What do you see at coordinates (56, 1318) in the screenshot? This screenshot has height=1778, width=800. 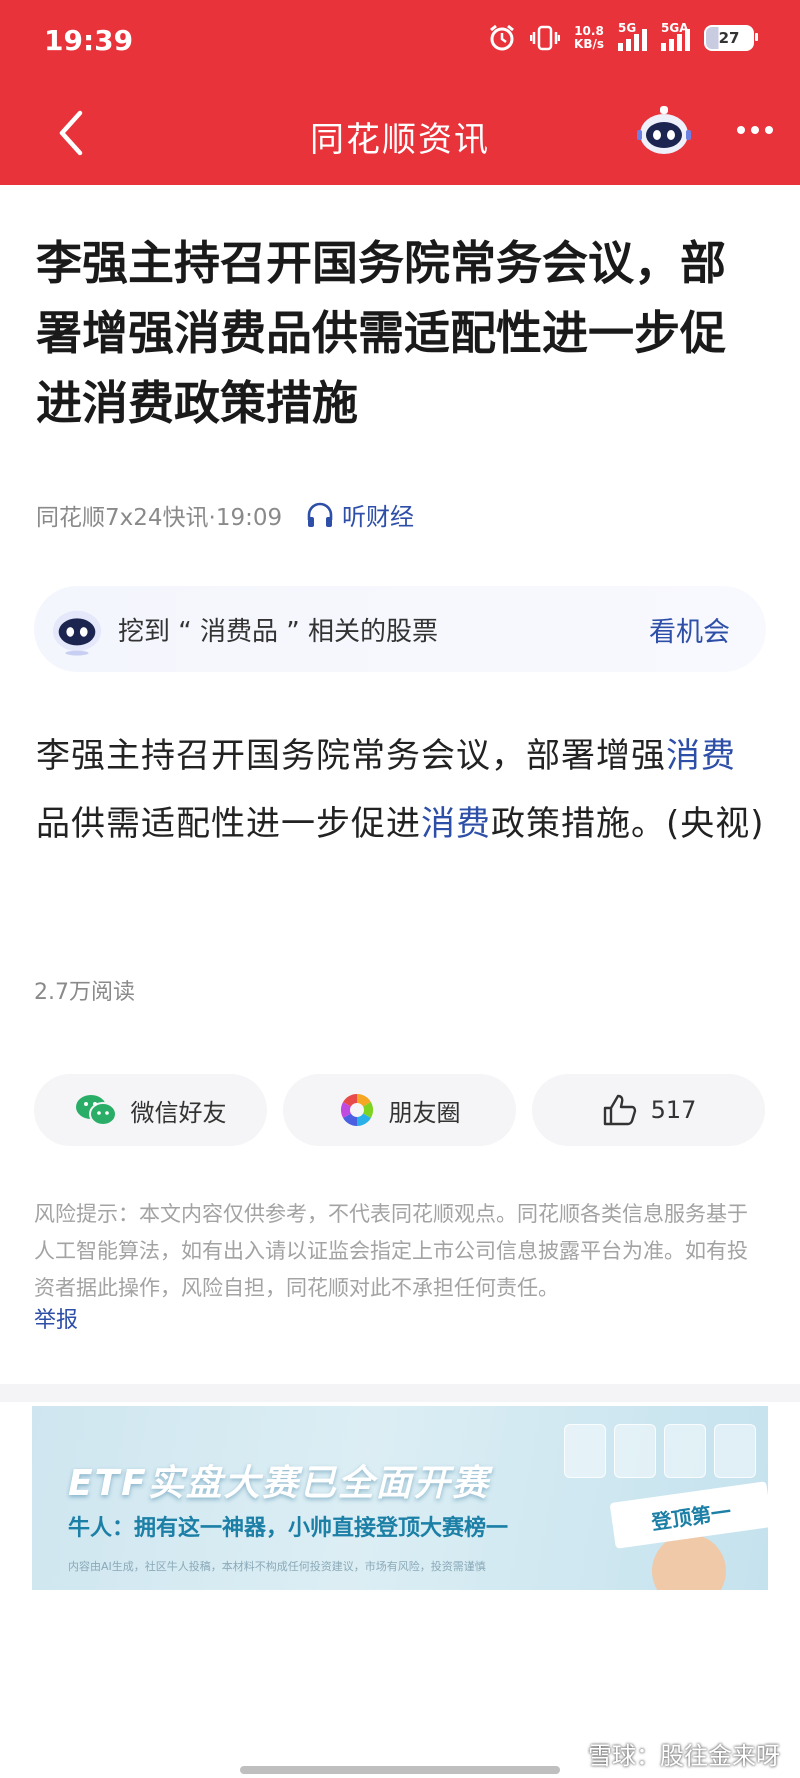 I see `report-link: 举报` at bounding box center [56, 1318].